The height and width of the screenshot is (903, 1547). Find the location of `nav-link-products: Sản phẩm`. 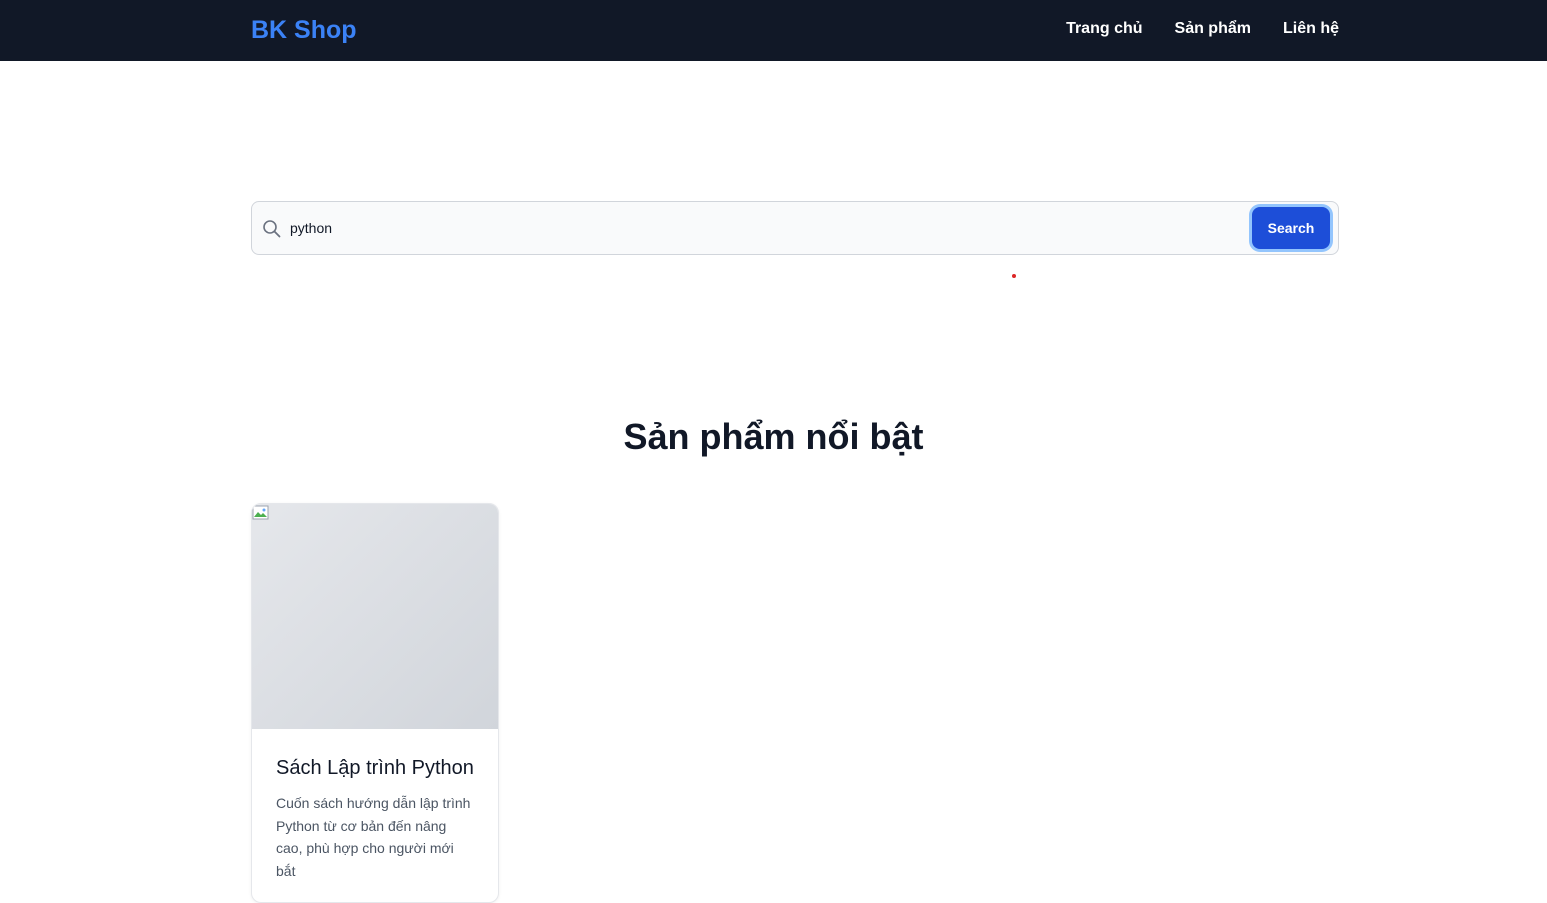

nav-link-products: Sản phẩm is located at coordinates (1213, 29).